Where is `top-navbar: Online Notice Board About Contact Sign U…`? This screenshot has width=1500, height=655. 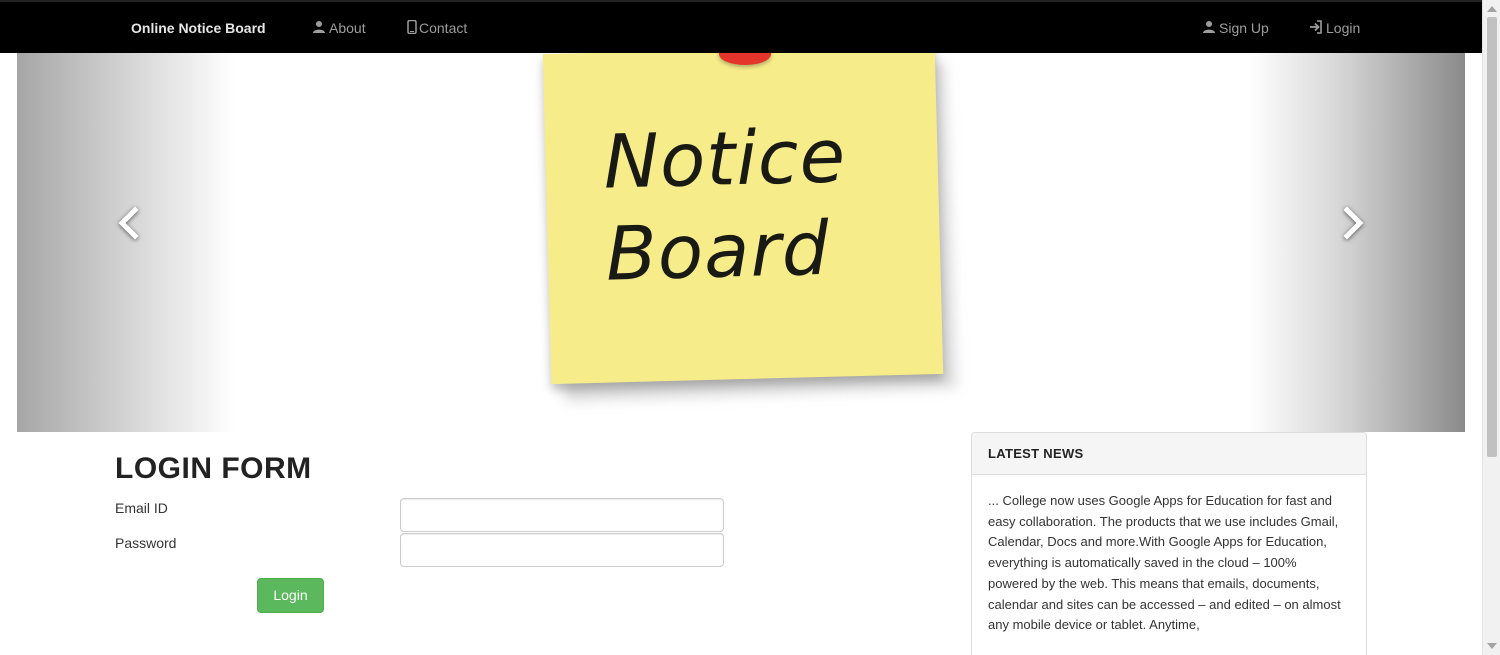
top-navbar: Online Notice Board About Contact Sign U… is located at coordinates (741, 26).